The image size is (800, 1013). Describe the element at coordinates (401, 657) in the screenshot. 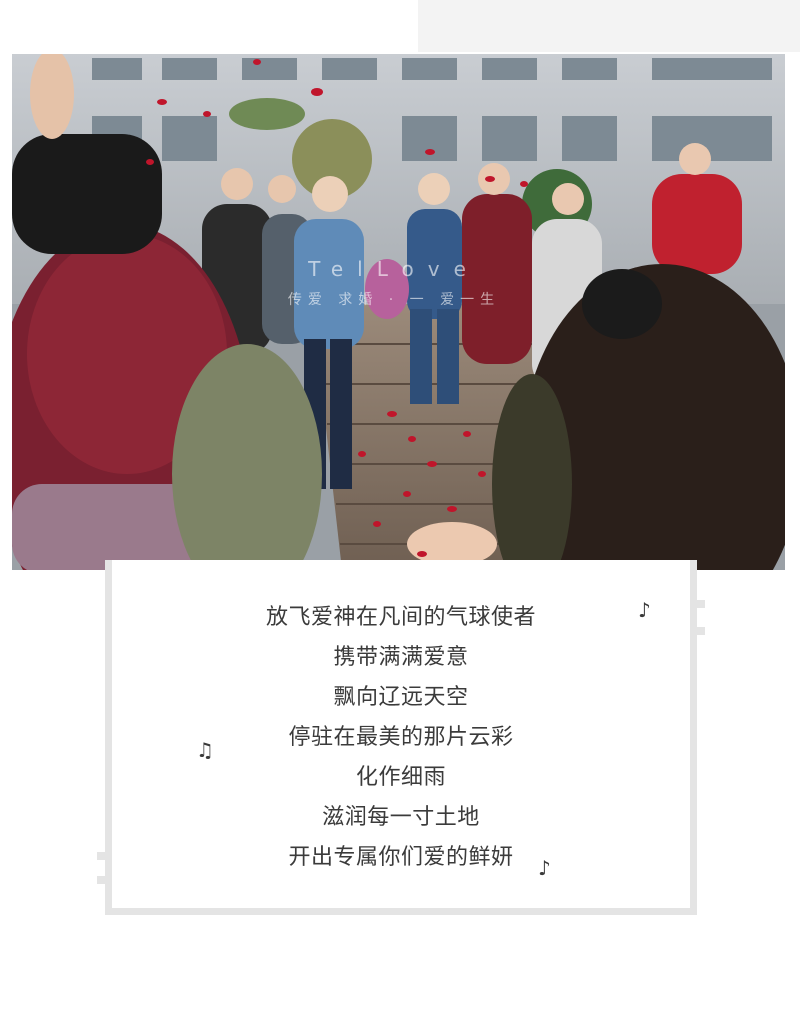

I see `poem-line-2: 携带满满爱意` at that location.